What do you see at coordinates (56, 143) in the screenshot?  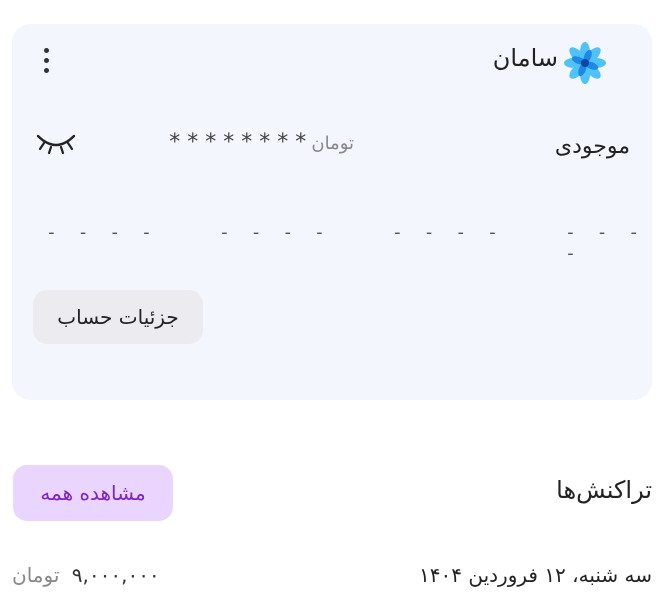 I see `eye-closed-icon` at bounding box center [56, 143].